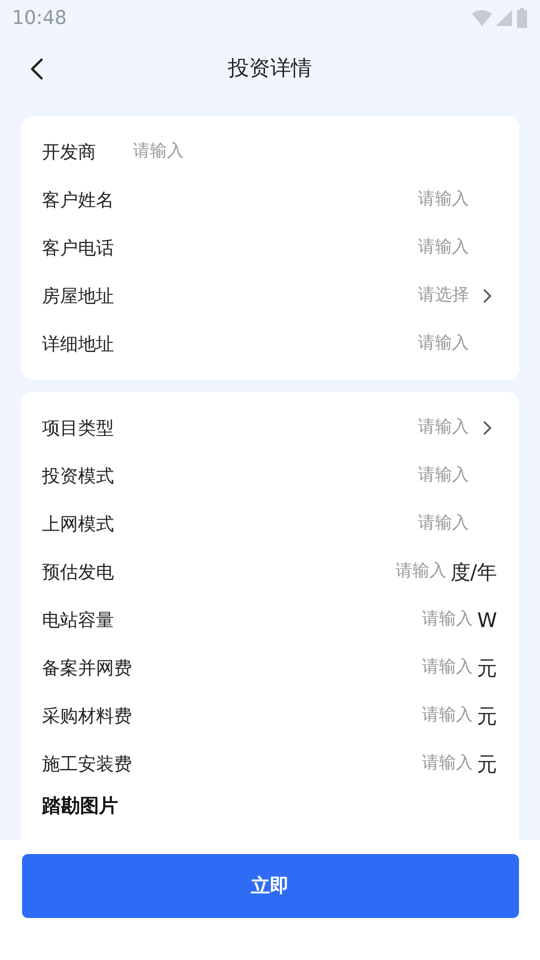 This screenshot has height=960, width=540. What do you see at coordinates (78, 344) in the screenshot?
I see `field-label: 详细地址` at bounding box center [78, 344].